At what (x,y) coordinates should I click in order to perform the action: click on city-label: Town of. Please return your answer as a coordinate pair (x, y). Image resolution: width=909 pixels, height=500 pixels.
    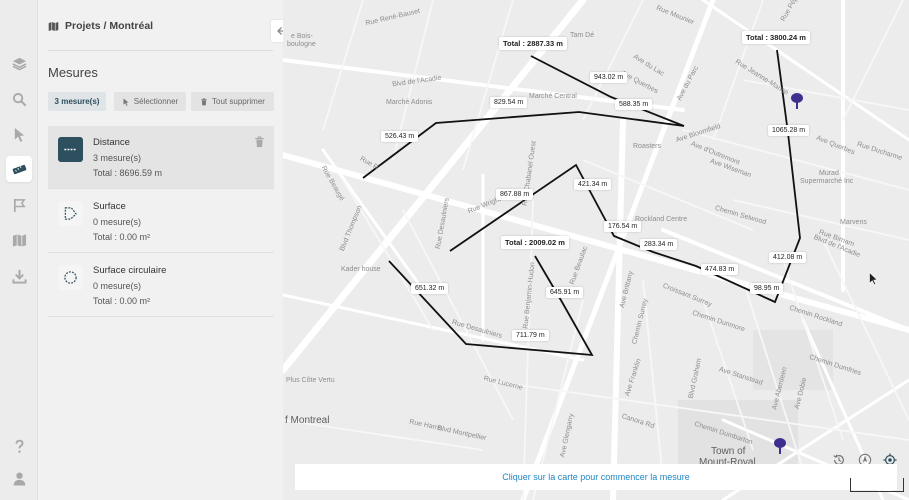
    Looking at the image, I should click on (728, 451).